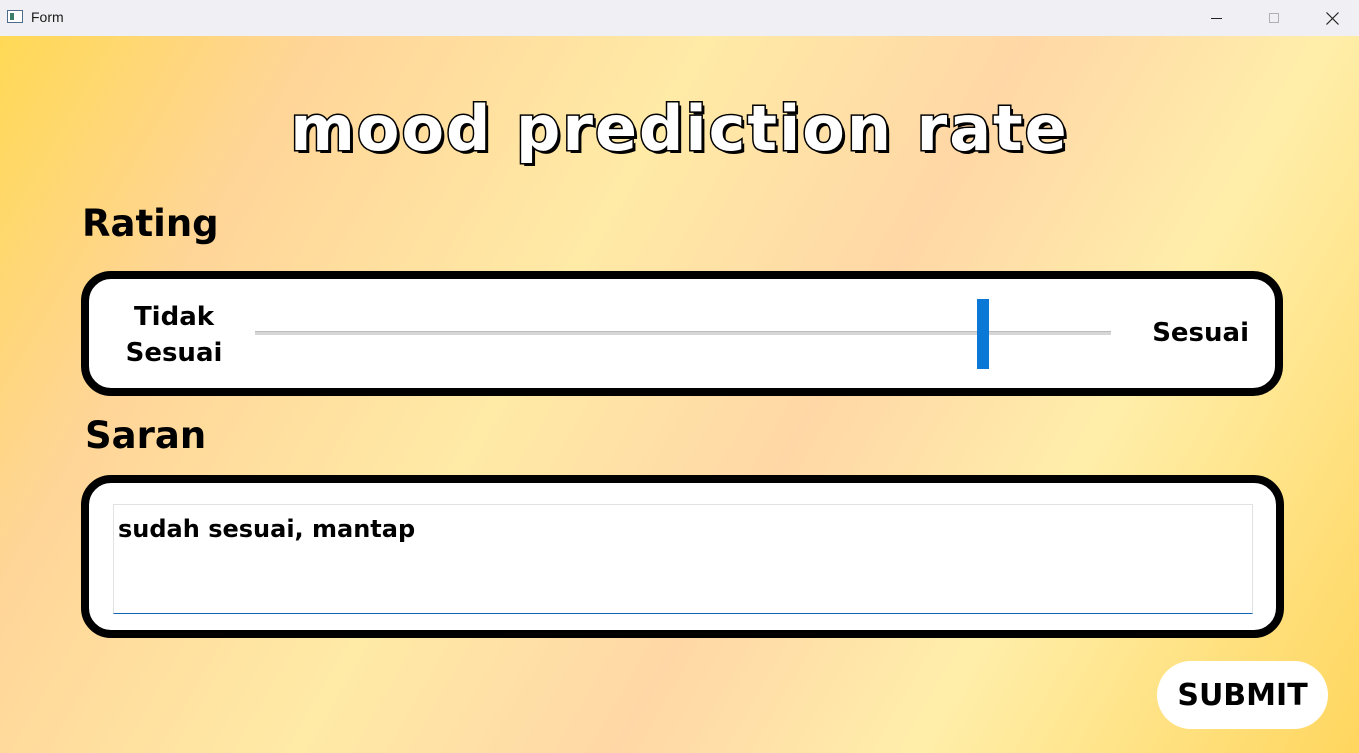 Image resolution: width=1359 pixels, height=753 pixels. I want to click on slider-max-label: Sesuai, so click(1200, 333).